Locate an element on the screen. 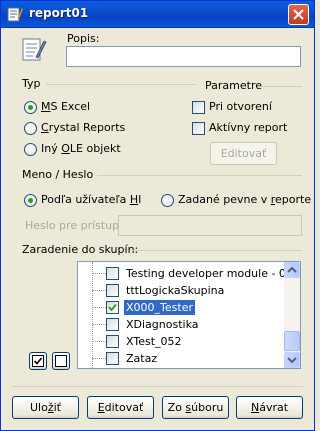  list-item: X000_Tester is located at coordinates (181, 307).